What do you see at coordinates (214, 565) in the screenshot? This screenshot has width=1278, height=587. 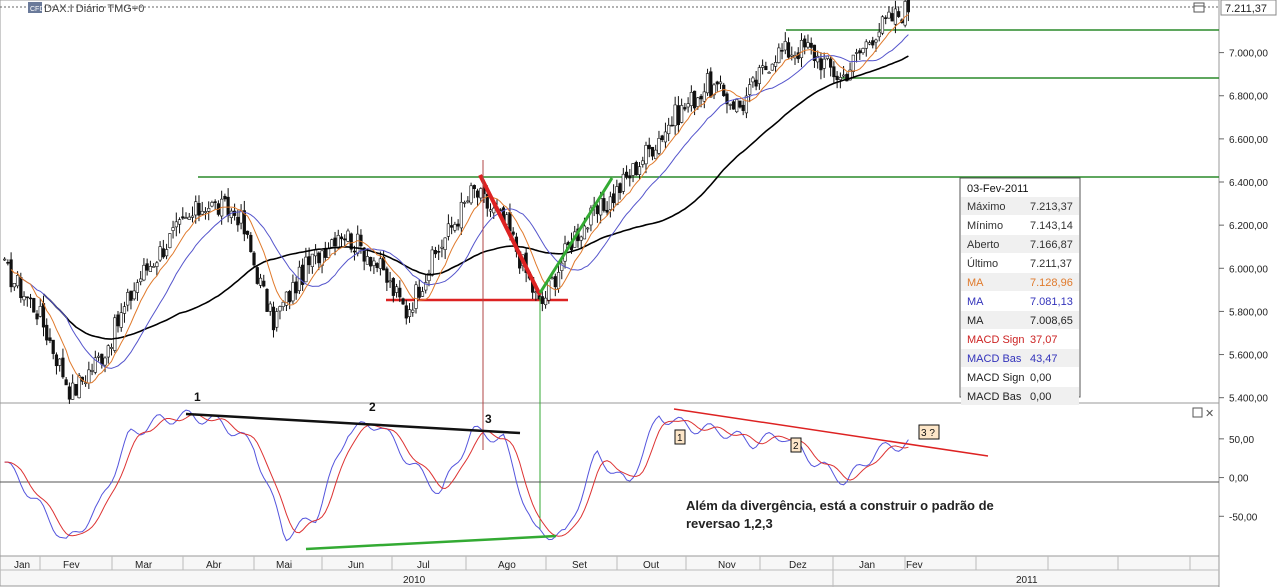 I see `month-label: Abr` at bounding box center [214, 565].